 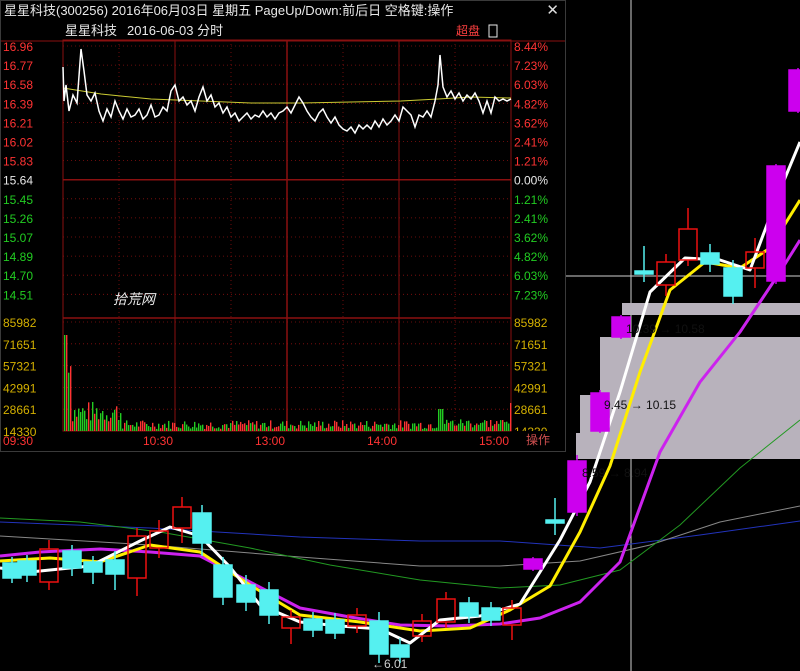 I want to click on time-tick-label: 10:30, so click(x=158, y=441).